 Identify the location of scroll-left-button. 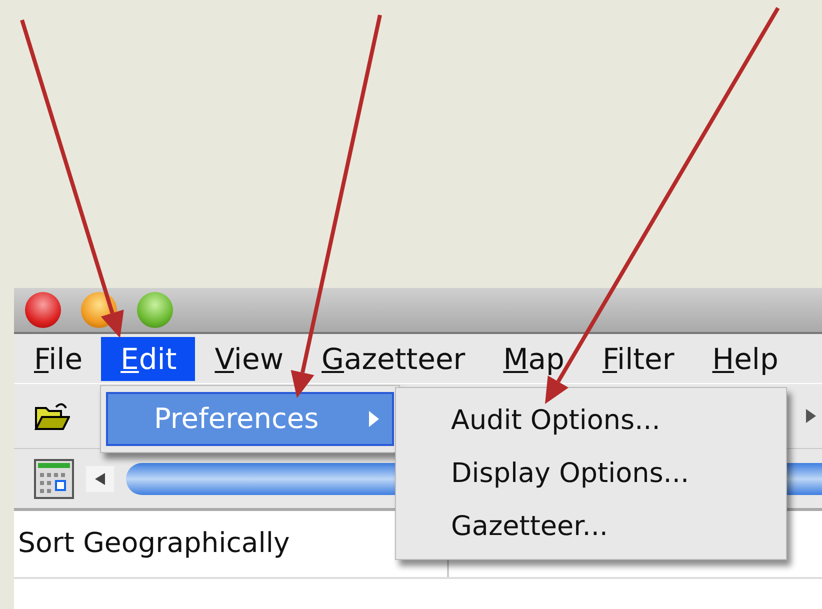
(100, 479).